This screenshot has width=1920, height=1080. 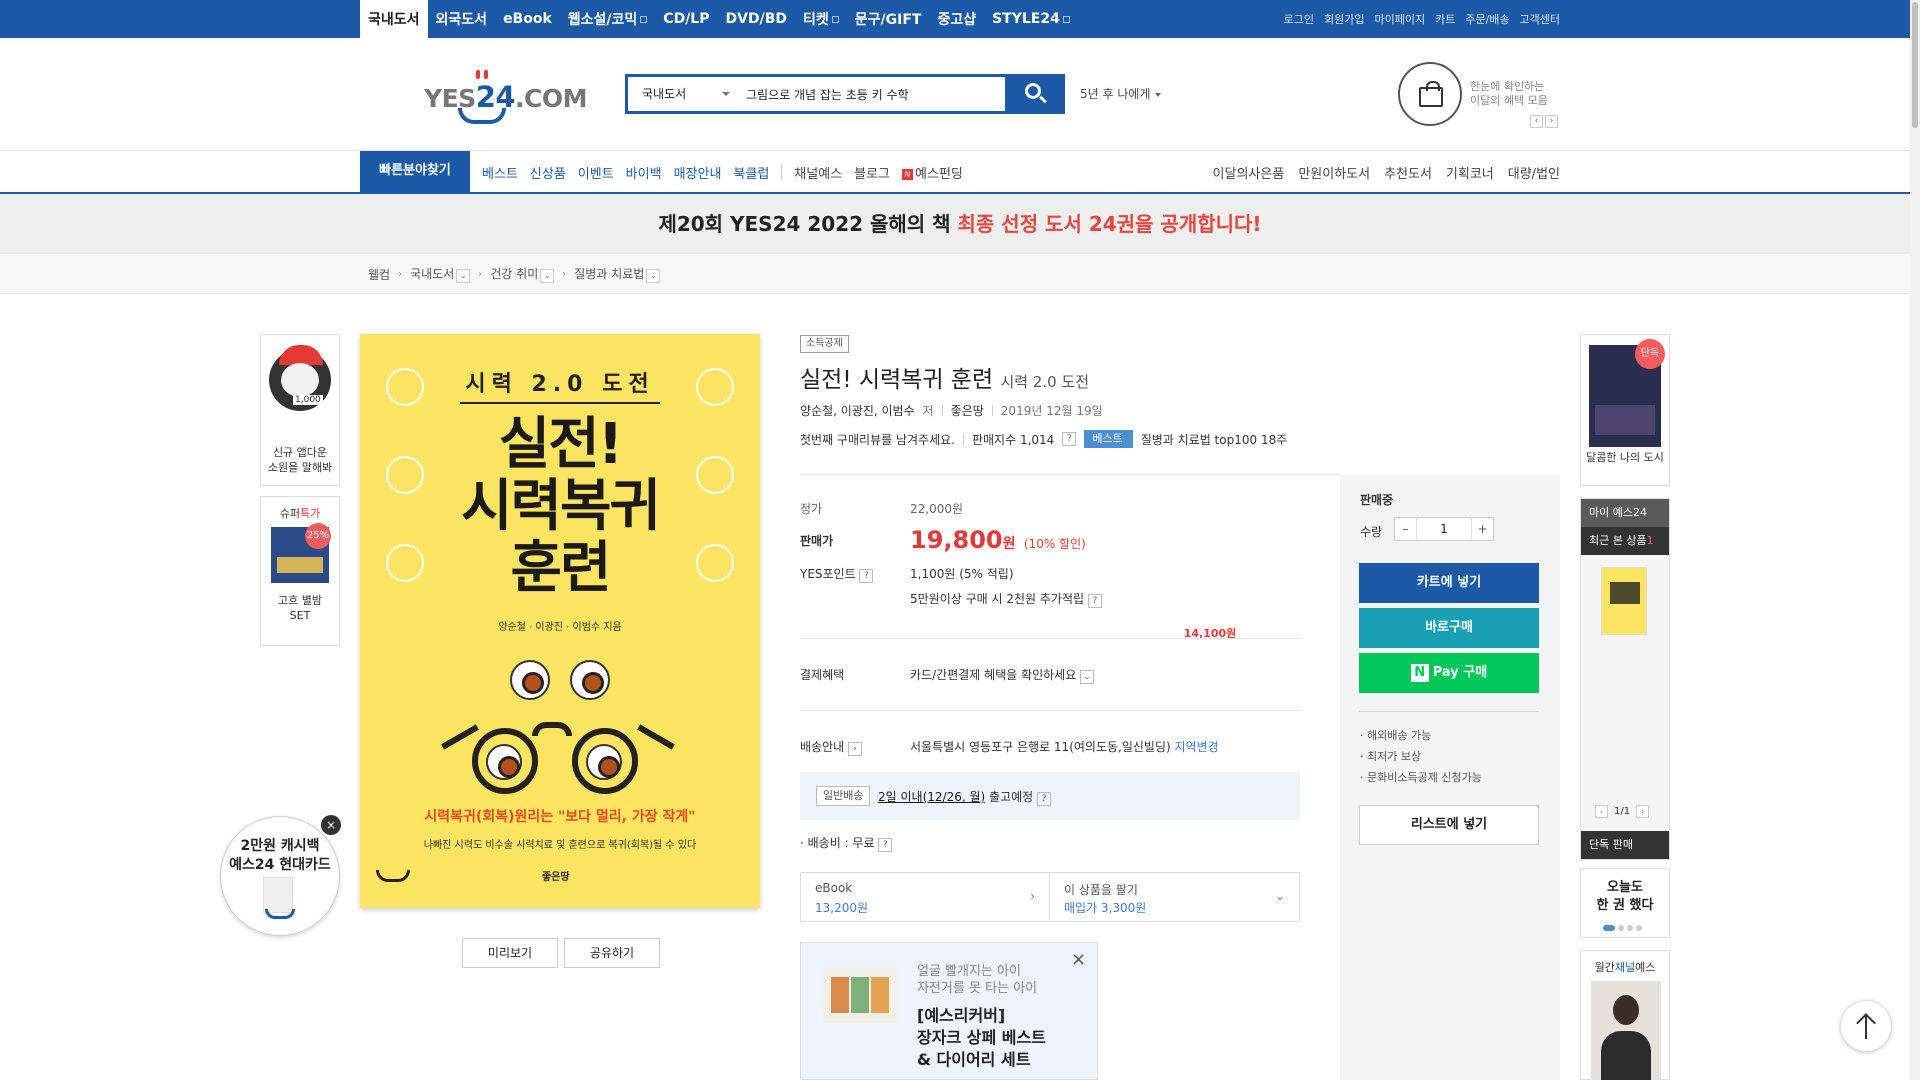 I want to click on page-scrollbar, so click(x=1915, y=540).